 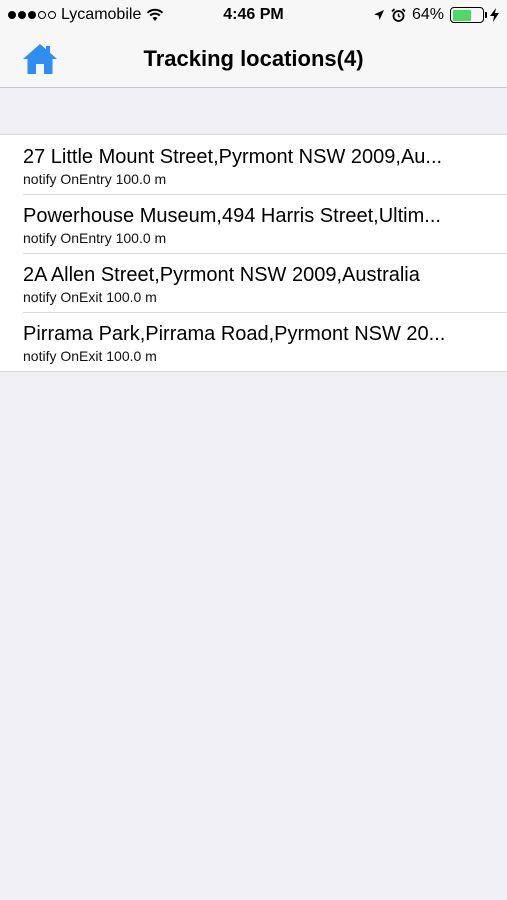 I want to click on home-icon, so click(x=40, y=59).